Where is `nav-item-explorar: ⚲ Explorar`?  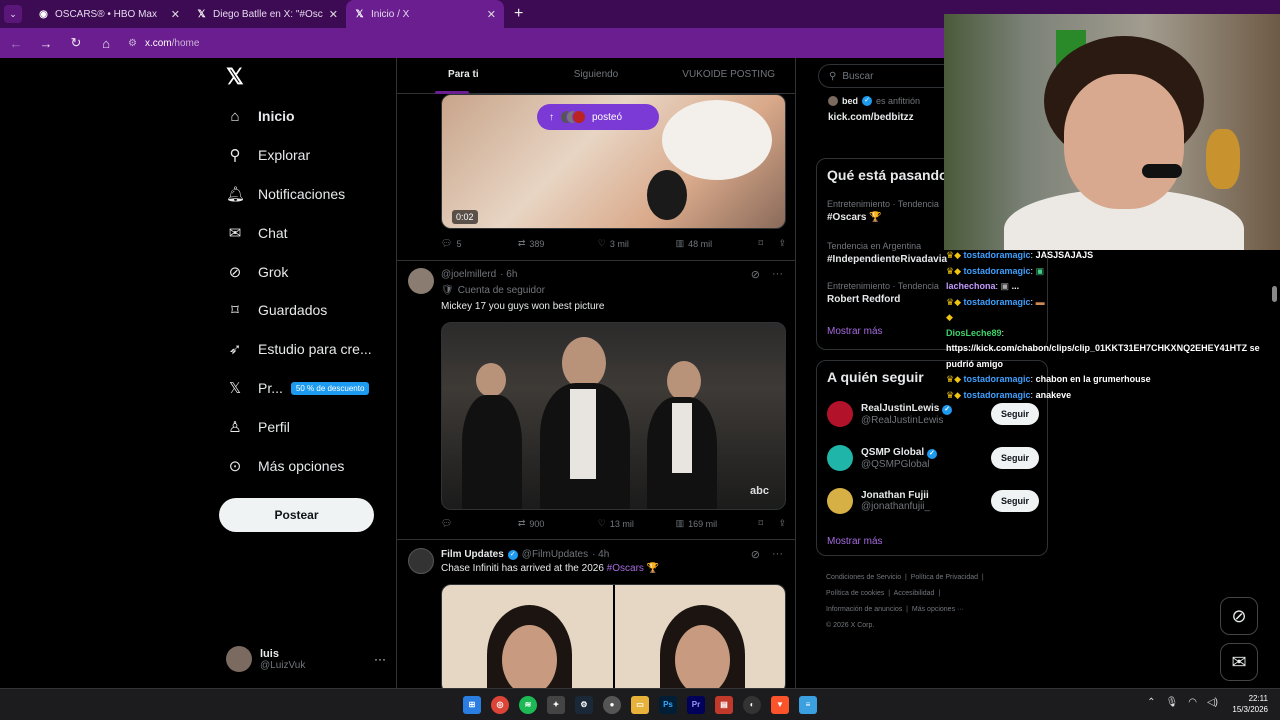 nav-item-explorar: ⚲ Explorar is located at coordinates (268, 155).